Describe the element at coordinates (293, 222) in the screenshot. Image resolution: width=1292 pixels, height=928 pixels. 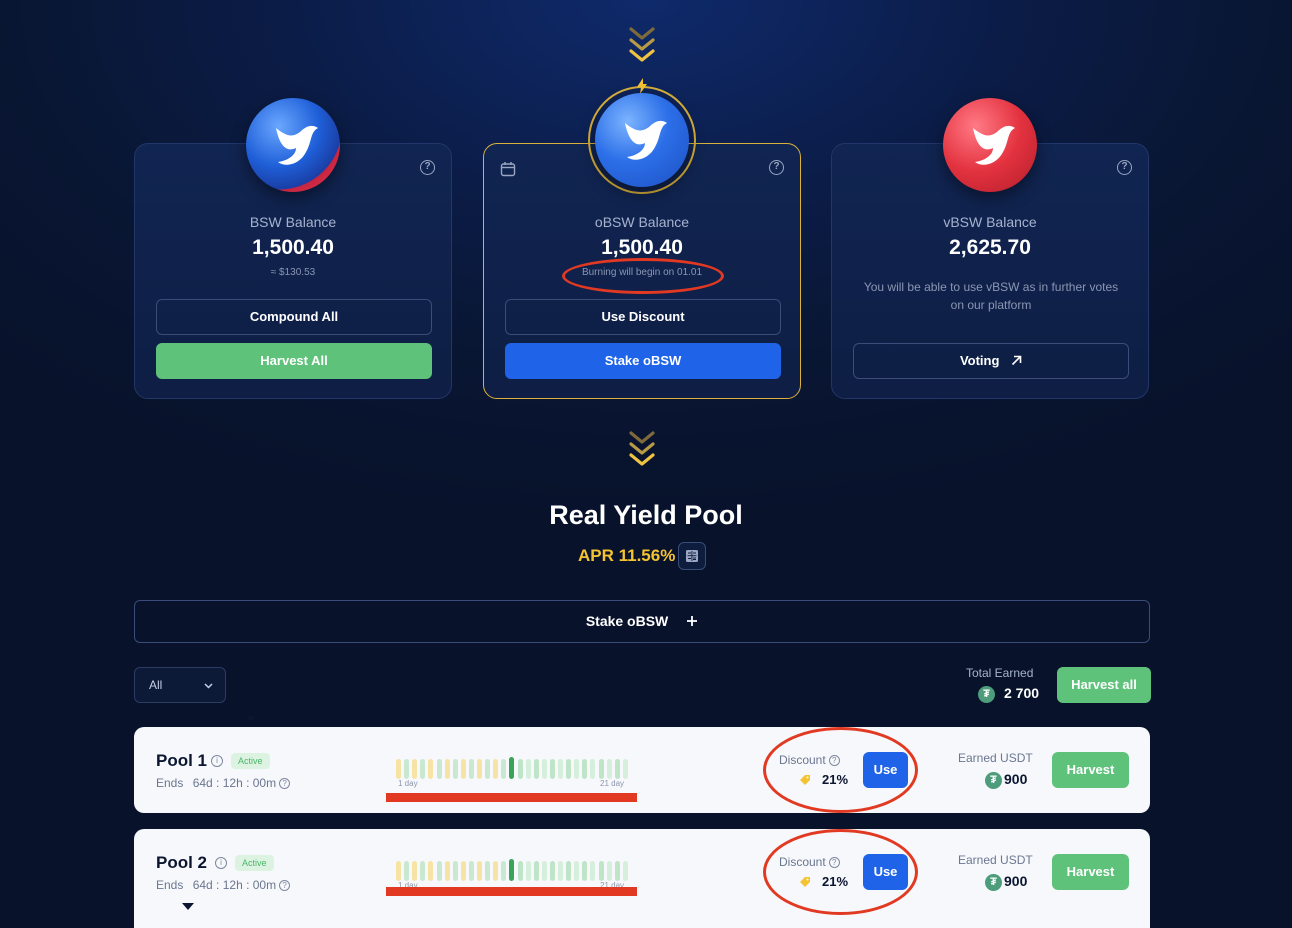
I see `card-label: BSW Balance` at that location.